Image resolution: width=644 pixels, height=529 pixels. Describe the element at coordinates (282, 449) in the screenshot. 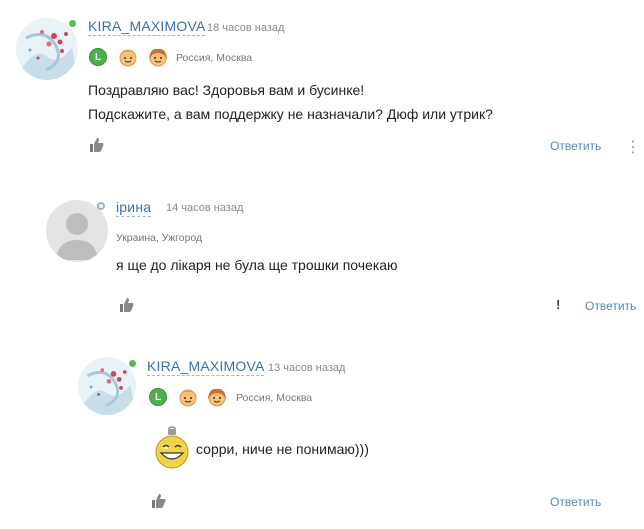

I see `comment-text-line: сорри, ниче не понимаю)))` at that location.